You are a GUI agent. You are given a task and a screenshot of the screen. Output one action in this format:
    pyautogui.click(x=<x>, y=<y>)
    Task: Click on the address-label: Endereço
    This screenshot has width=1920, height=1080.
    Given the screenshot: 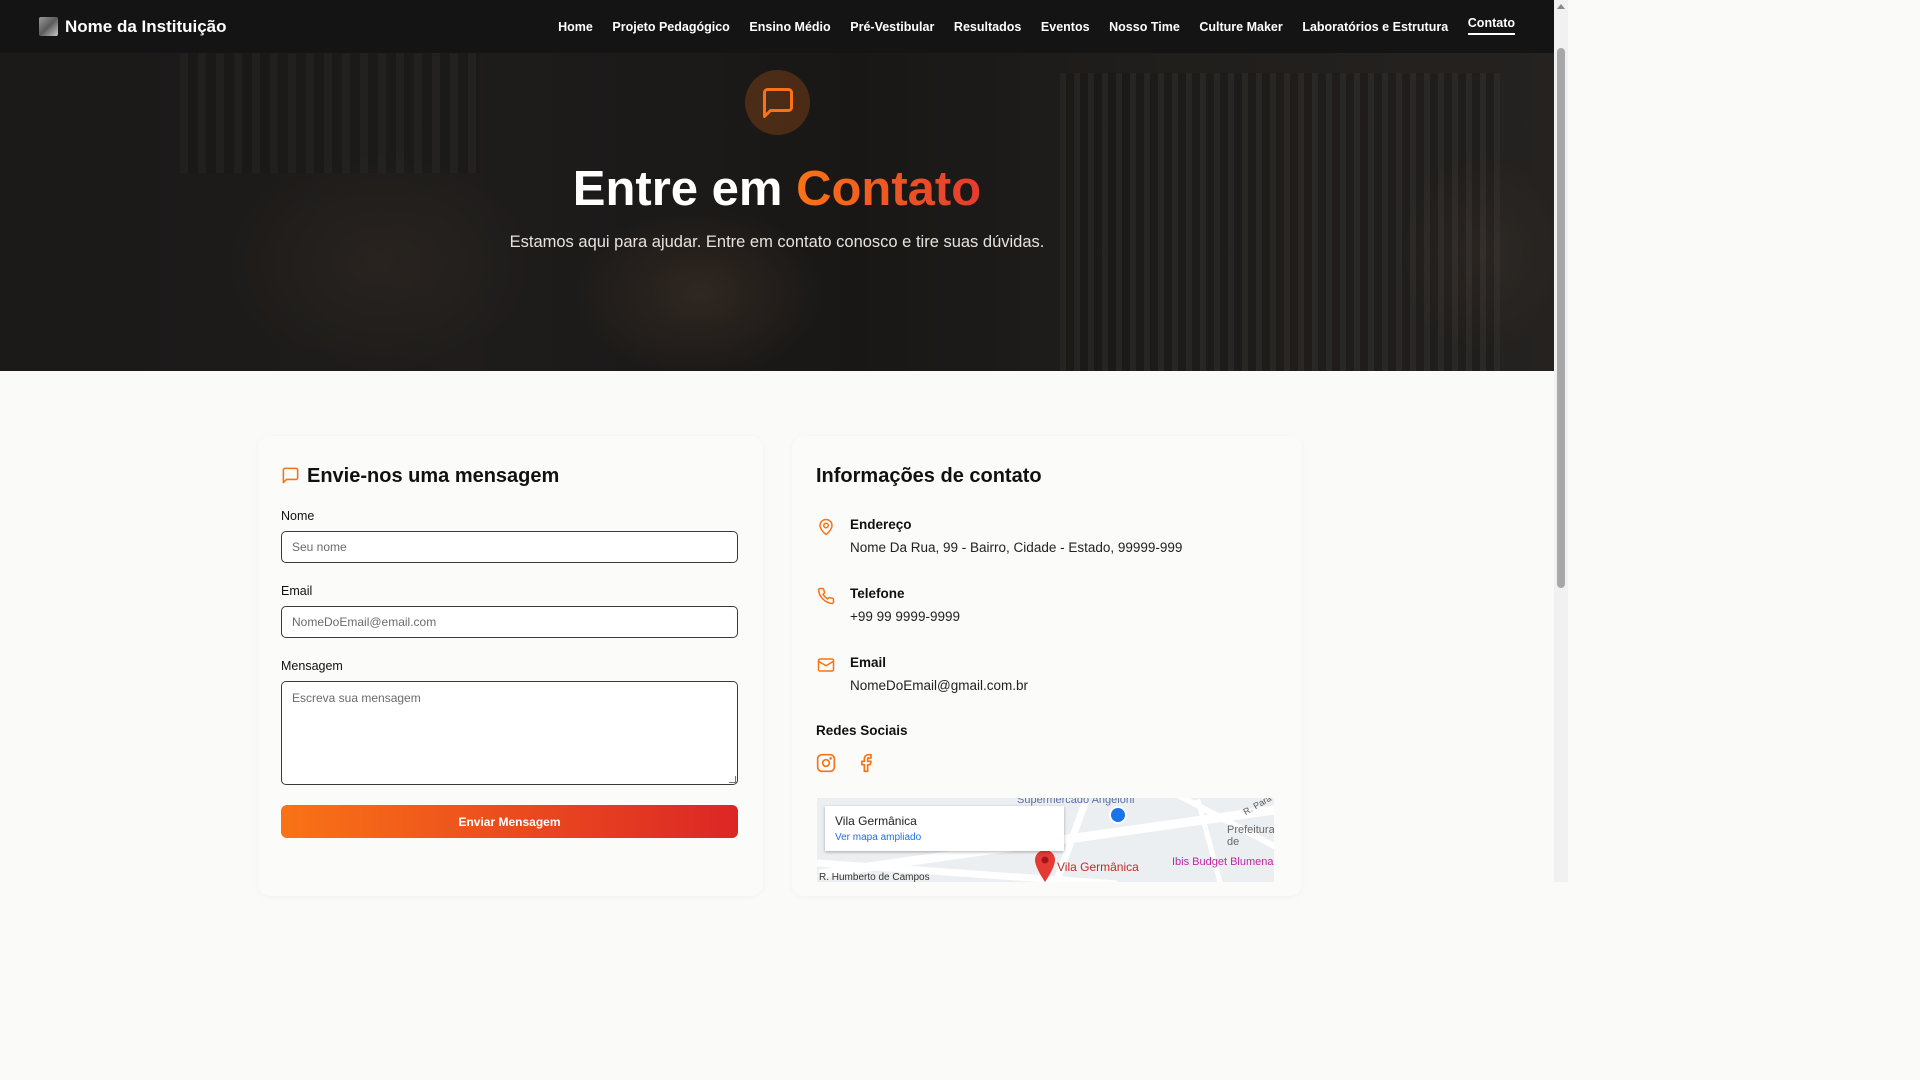 What is the action you would take?
    pyautogui.click(x=881, y=524)
    